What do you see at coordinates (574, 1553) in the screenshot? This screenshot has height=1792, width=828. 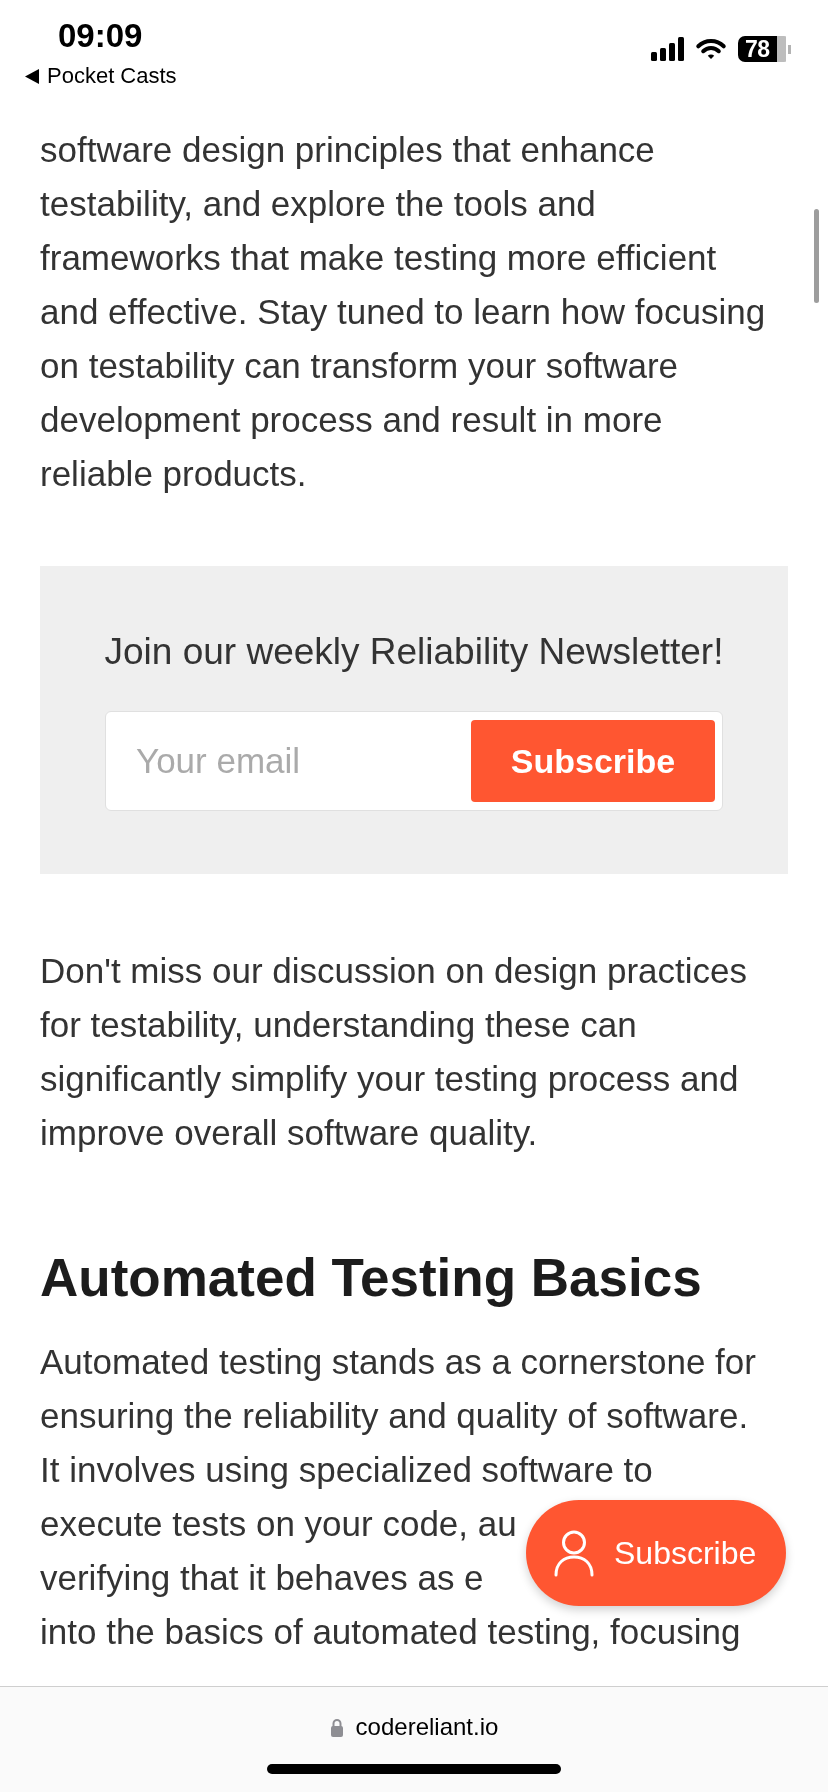 I see `person-icon` at bounding box center [574, 1553].